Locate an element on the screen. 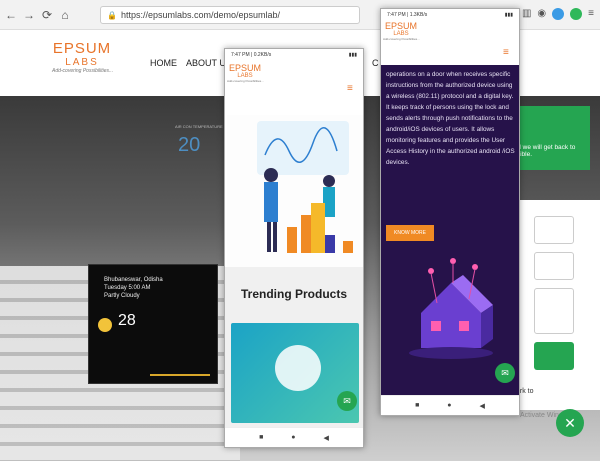 This screenshot has height=461, width=600. phone-status-bar: 7:47 PM | 0.2KB/s ▮▮▮ is located at coordinates (294, 55).